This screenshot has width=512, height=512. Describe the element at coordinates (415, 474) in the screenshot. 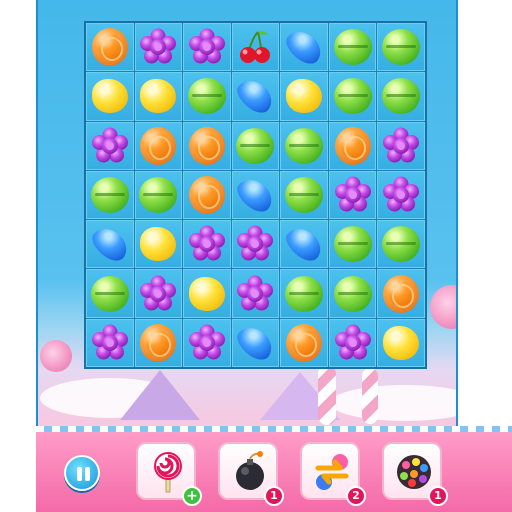

I see `booster-color-bomb: 1` at that location.